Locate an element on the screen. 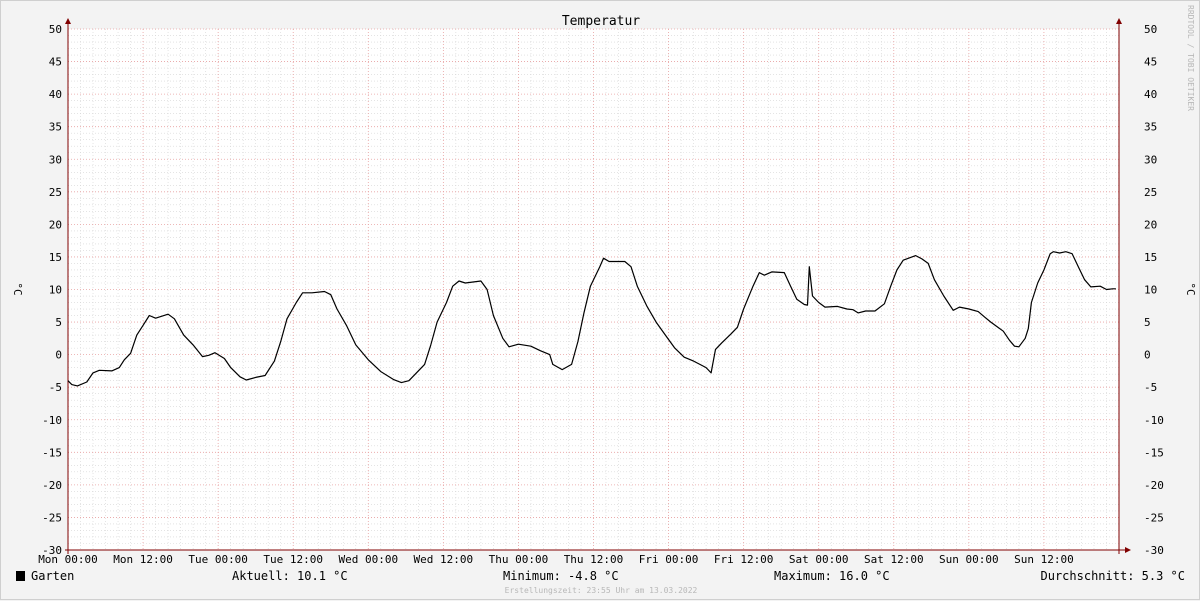 The image size is (1200, 601). y-tick-label-right: 45 is located at coordinates (1150, 62).